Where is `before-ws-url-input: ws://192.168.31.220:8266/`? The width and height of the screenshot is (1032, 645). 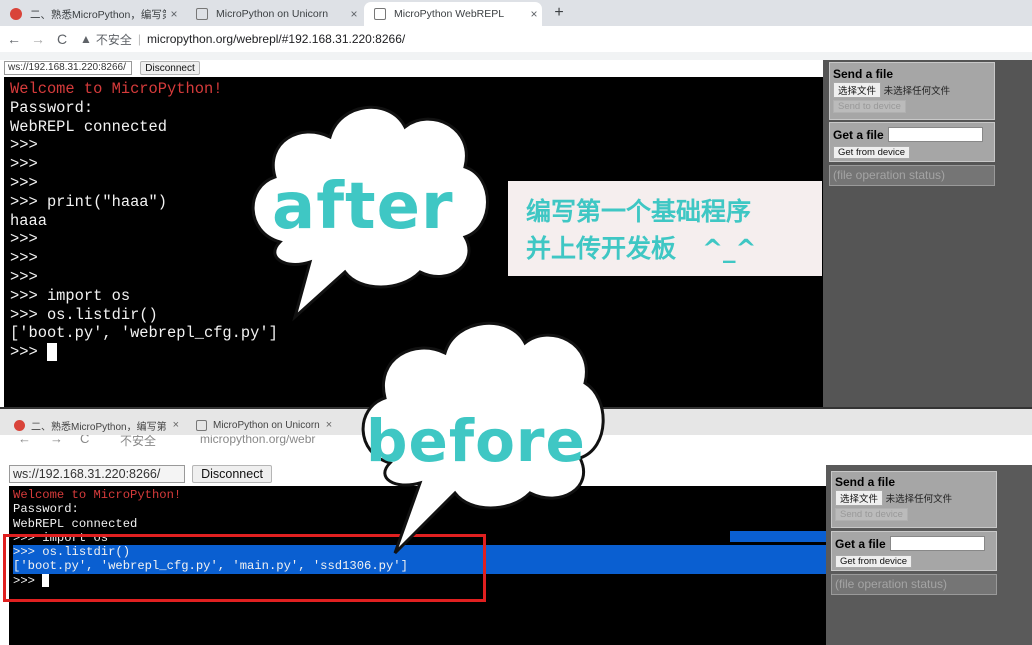 before-ws-url-input: ws://192.168.31.220:8266/ is located at coordinates (97, 474).